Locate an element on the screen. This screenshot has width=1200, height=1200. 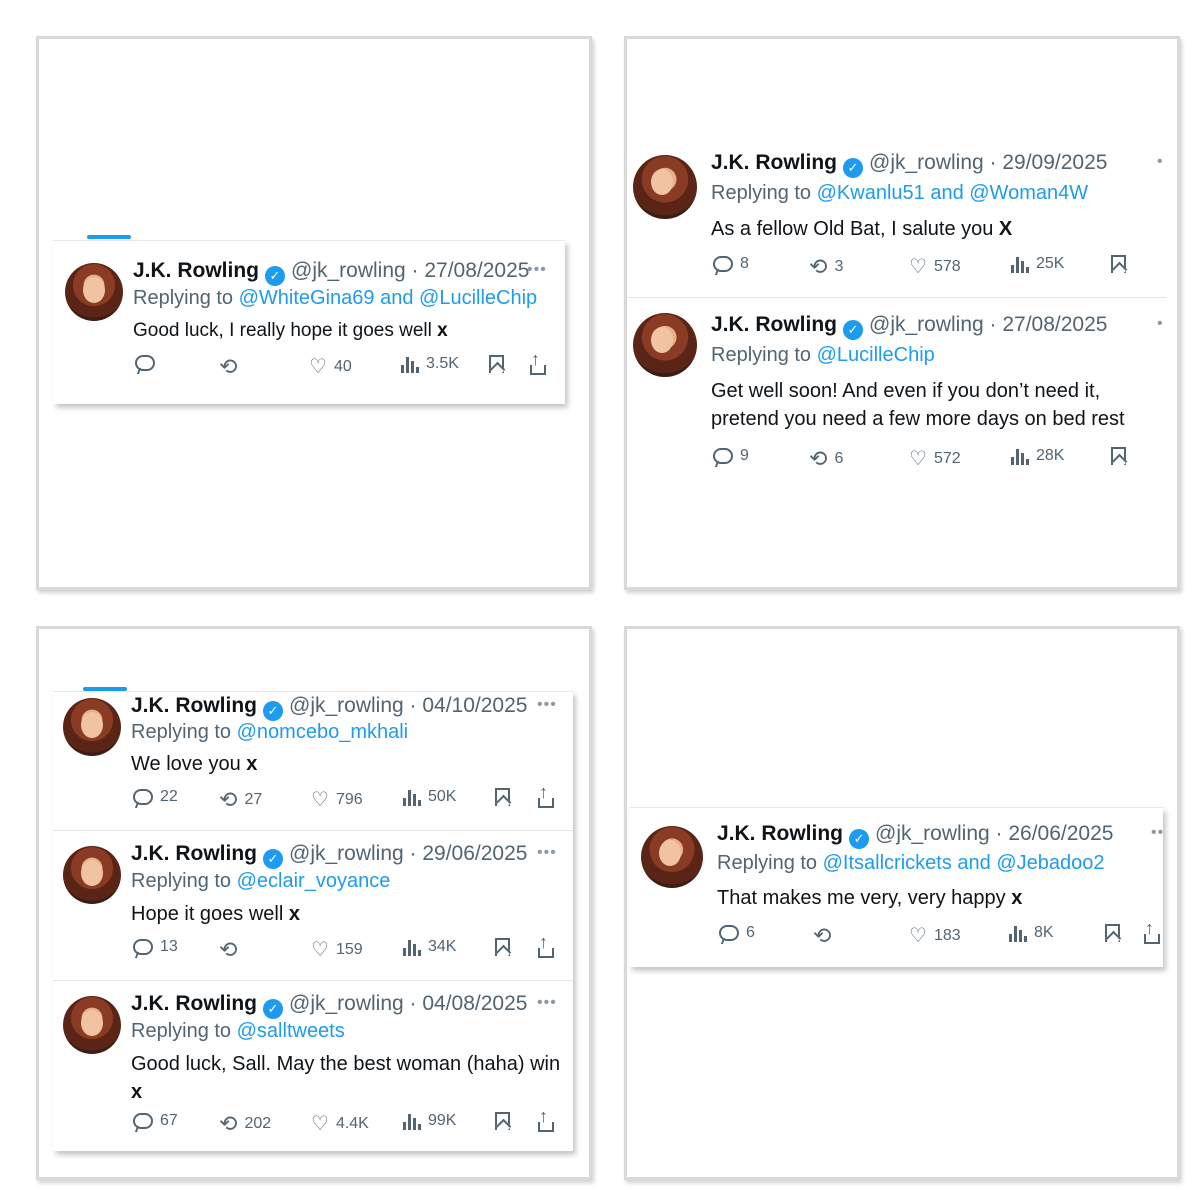
like-button: ♡ 572 is located at coordinates (935, 459).